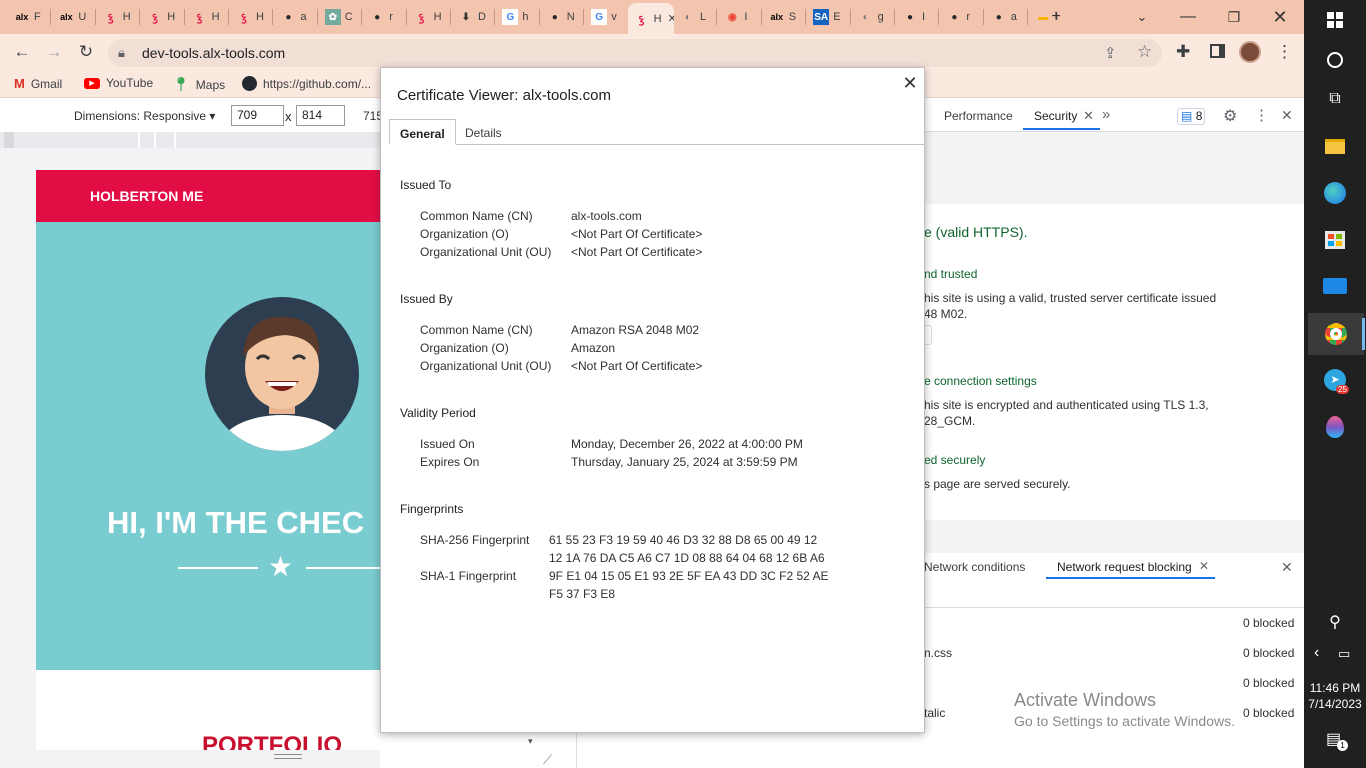 The width and height of the screenshot is (1366, 768). I want to click on back-arrow-icon: ←, so click(22, 52).